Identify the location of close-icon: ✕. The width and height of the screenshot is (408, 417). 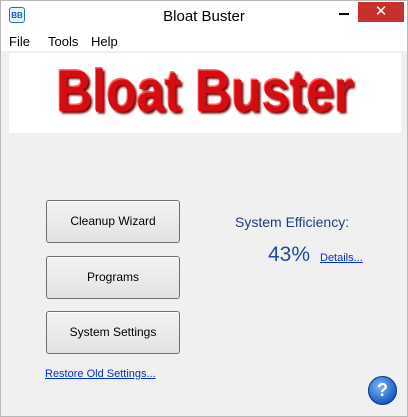
(381, 11).